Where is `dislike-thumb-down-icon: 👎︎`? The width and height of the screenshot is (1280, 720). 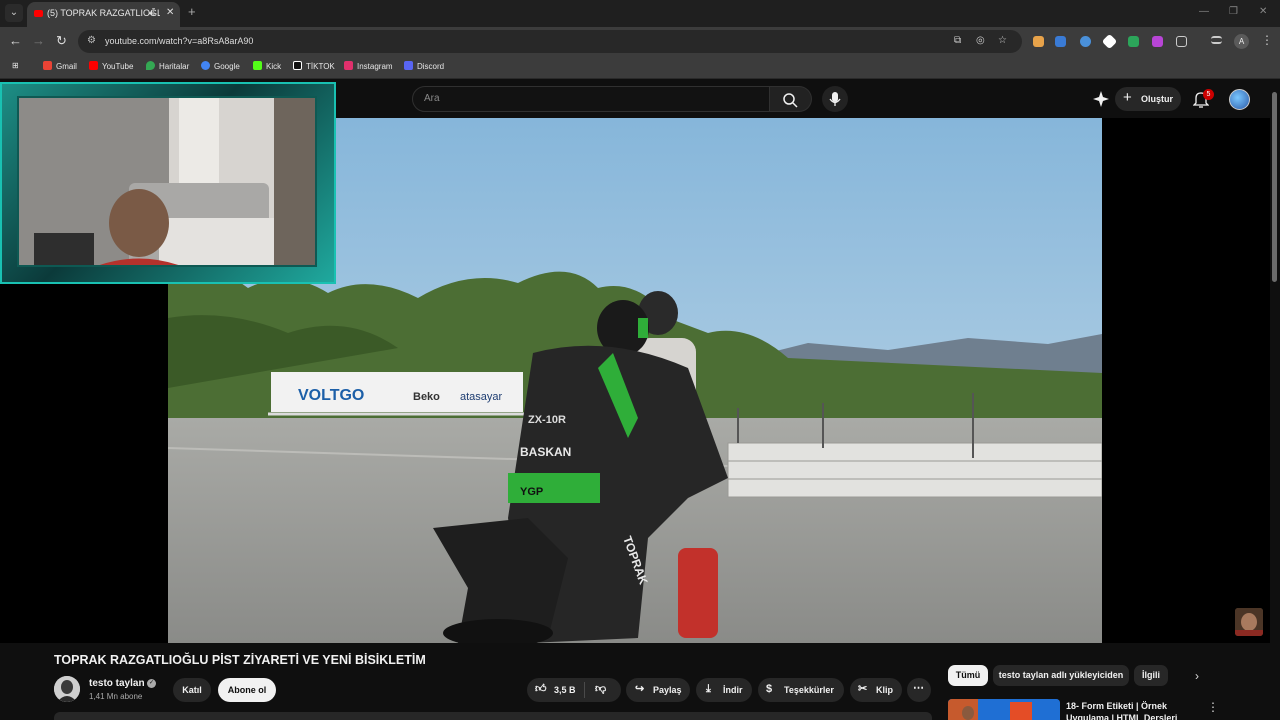 dislike-thumb-down-icon: 👎︎ is located at coordinates (600, 689).